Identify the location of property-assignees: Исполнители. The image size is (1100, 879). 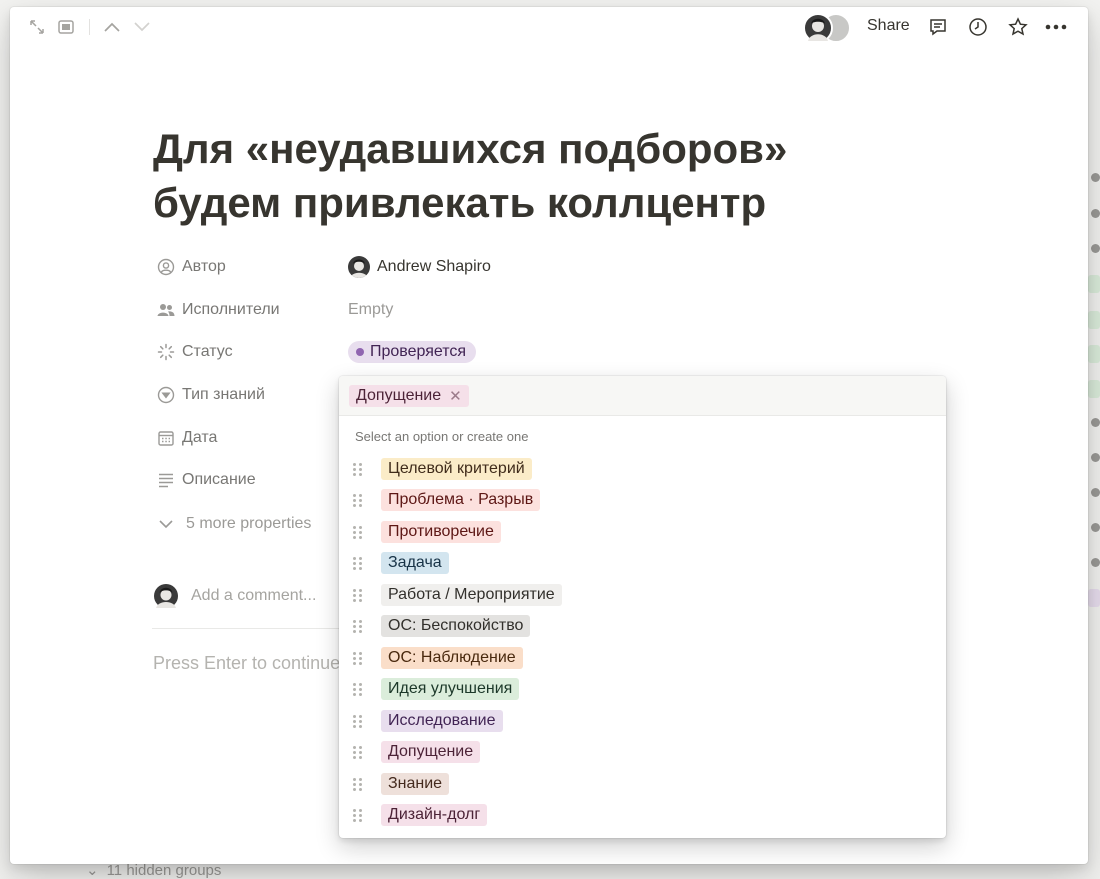
(251, 310).